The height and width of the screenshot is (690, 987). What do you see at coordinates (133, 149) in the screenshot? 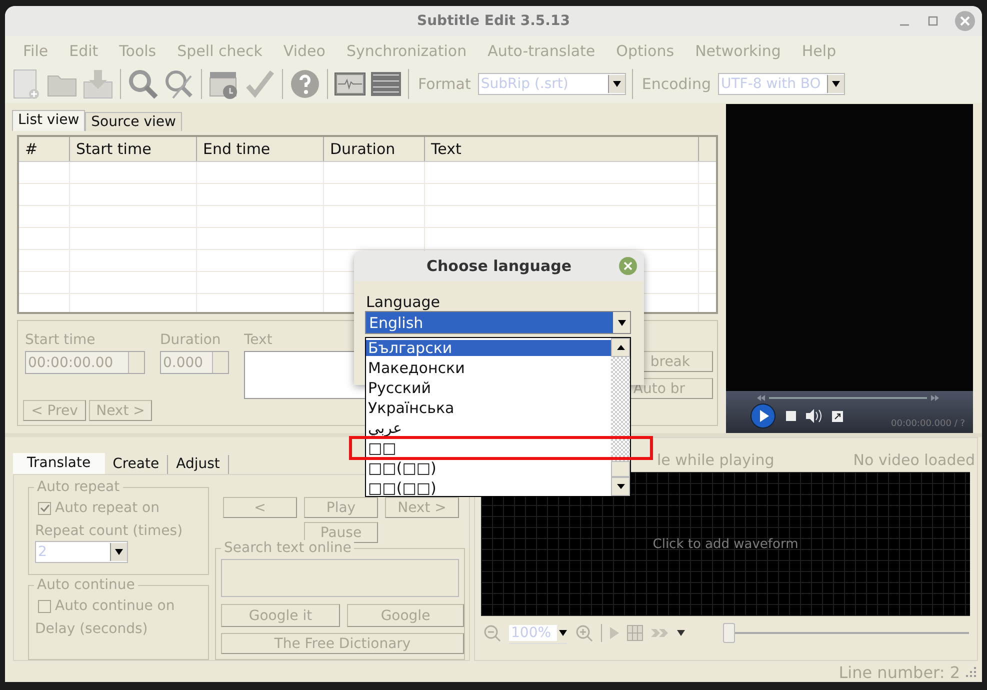
I see `column-header: Start time` at bounding box center [133, 149].